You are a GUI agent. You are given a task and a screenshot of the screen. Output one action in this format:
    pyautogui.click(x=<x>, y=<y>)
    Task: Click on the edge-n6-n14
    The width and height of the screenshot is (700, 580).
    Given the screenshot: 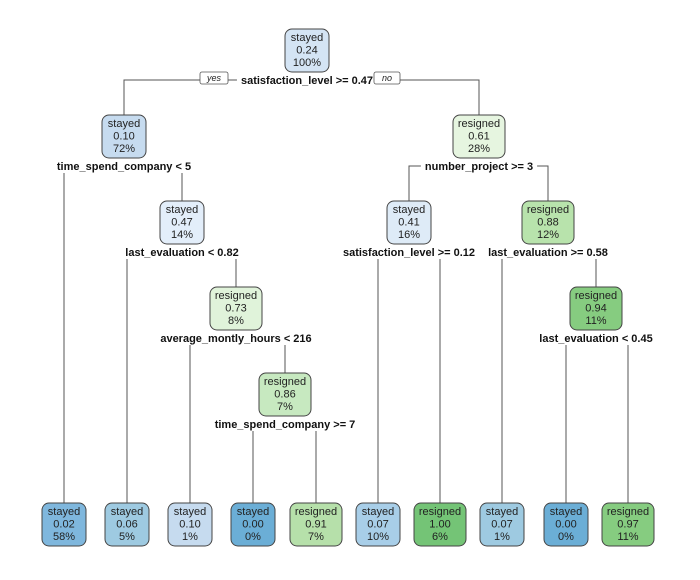 What is the action you would take?
    pyautogui.click(x=393, y=377)
    